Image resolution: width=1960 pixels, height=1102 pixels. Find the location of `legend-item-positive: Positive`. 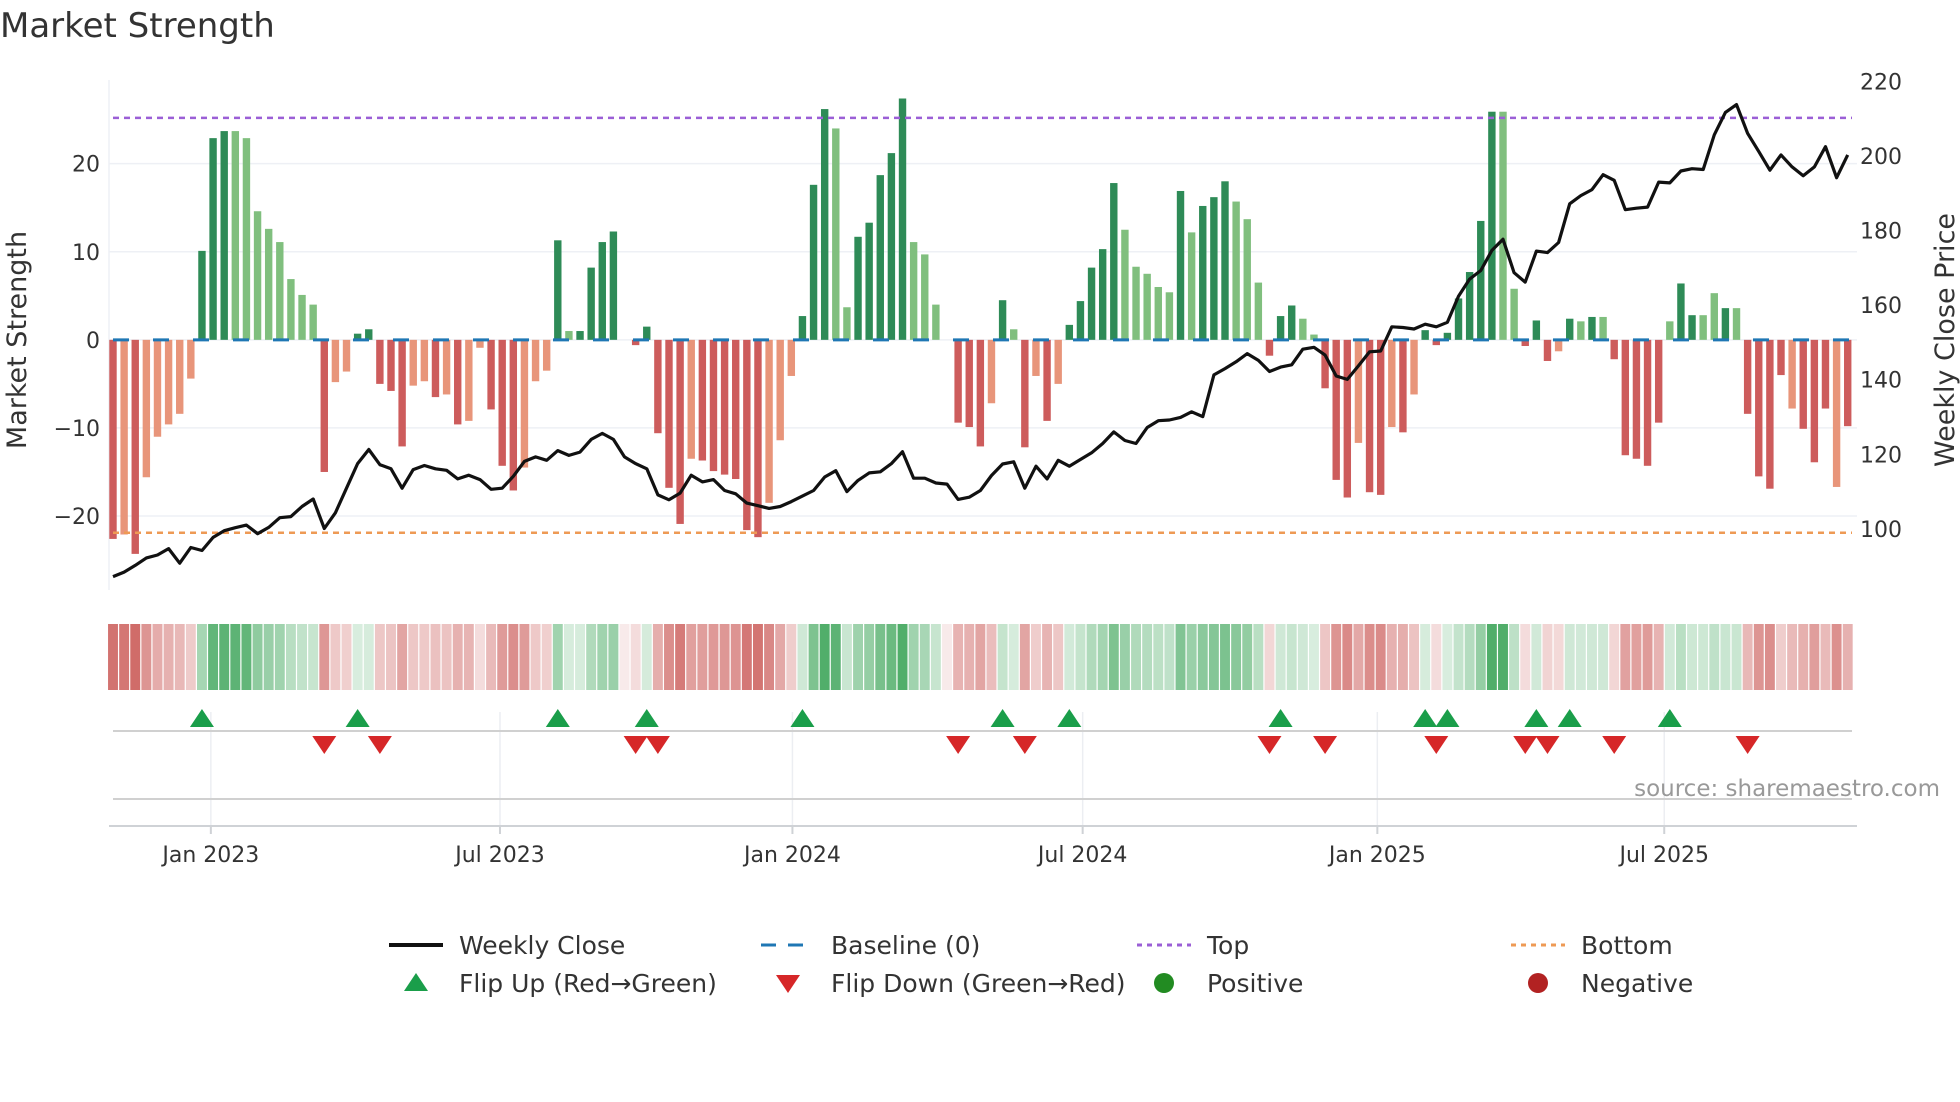

legend-item-positive: Positive is located at coordinates (1220, 983).